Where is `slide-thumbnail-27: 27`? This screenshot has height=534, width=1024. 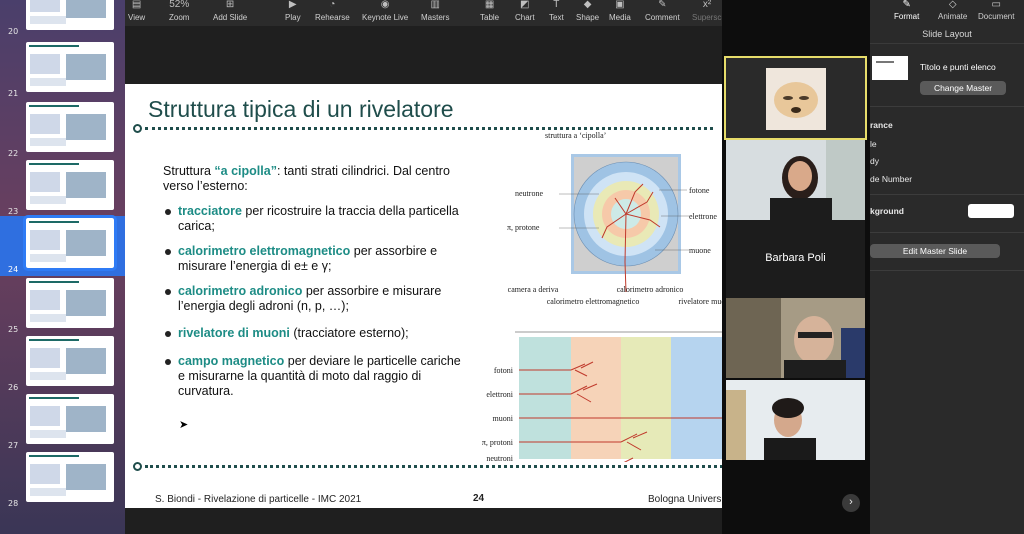 slide-thumbnail-27: 27 is located at coordinates (62, 422).